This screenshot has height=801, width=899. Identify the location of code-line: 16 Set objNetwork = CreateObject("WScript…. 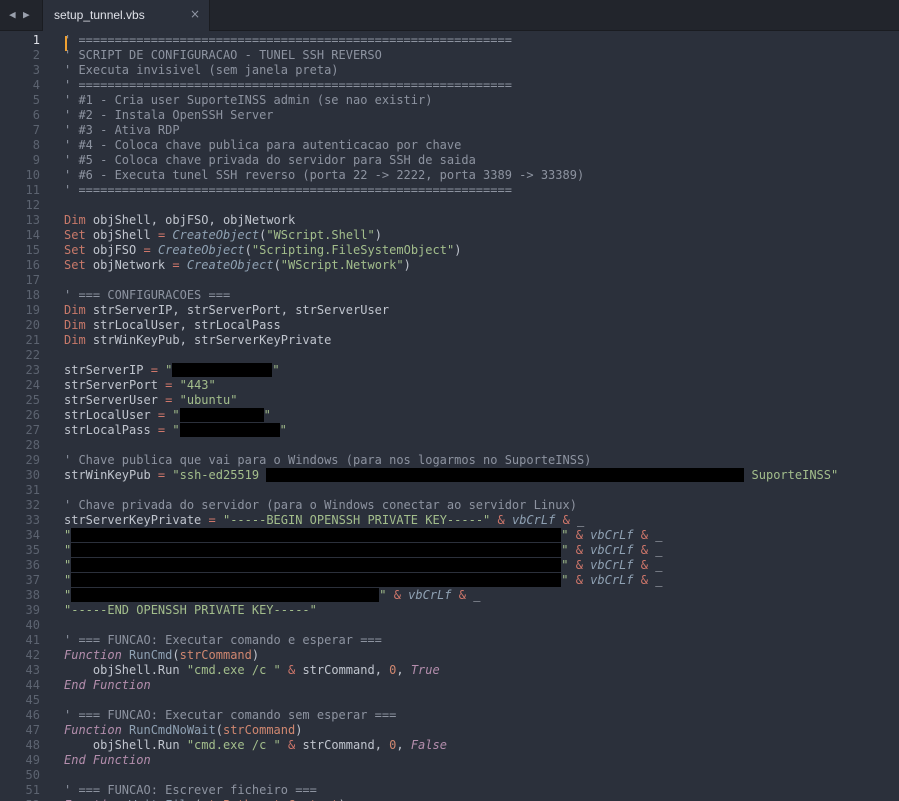
(449, 265).